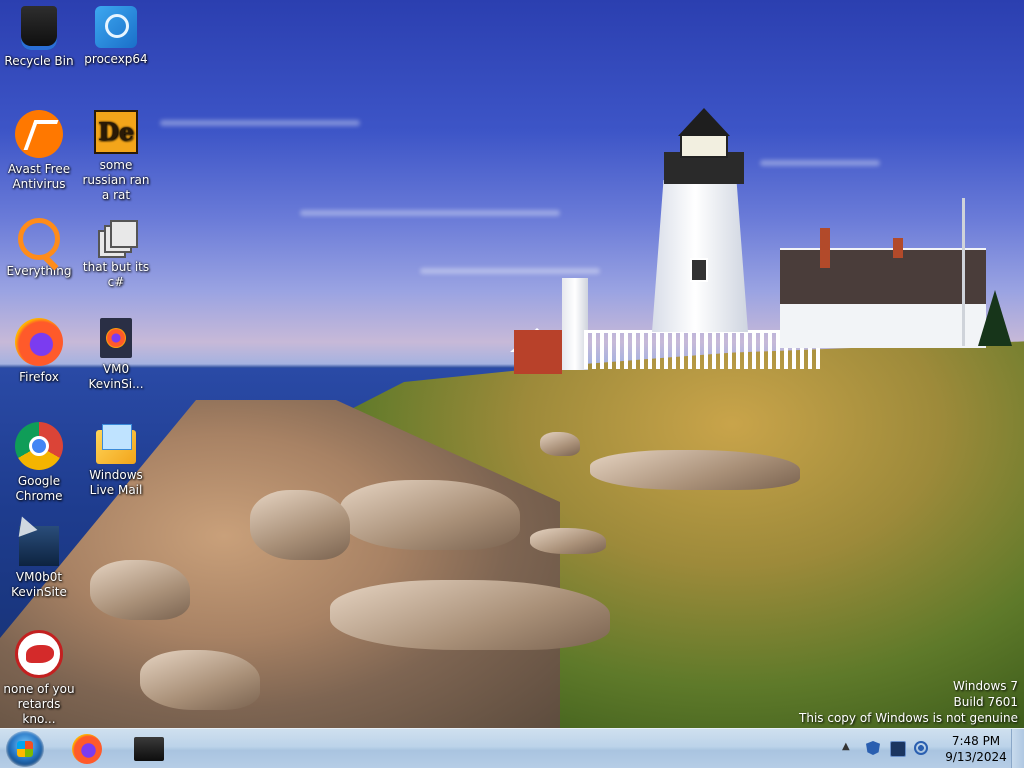 This screenshot has height=768, width=1024. Describe the element at coordinates (963, 272) in the screenshot. I see `flag-pole` at that location.